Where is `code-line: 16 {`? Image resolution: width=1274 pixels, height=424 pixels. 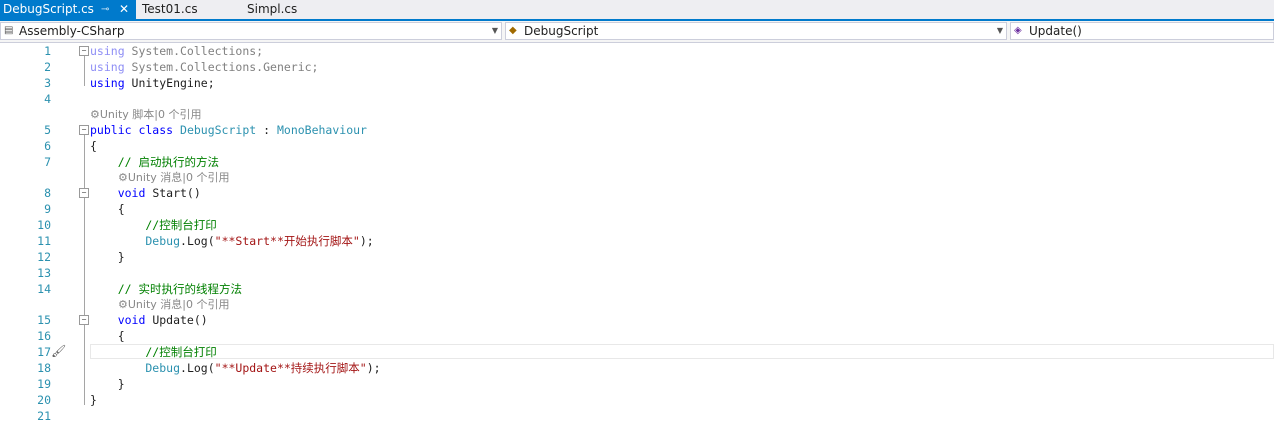
code-line: 16 { is located at coordinates (637, 336).